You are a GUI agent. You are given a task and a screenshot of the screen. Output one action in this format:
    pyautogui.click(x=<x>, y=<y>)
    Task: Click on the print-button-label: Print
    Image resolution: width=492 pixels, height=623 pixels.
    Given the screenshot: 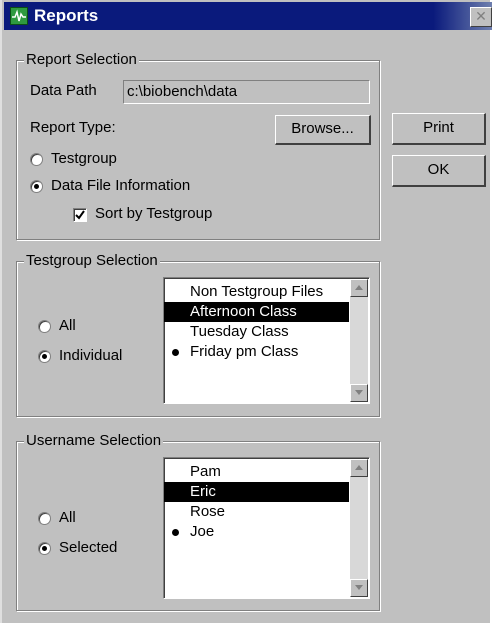 What is the action you would take?
    pyautogui.click(x=438, y=127)
    